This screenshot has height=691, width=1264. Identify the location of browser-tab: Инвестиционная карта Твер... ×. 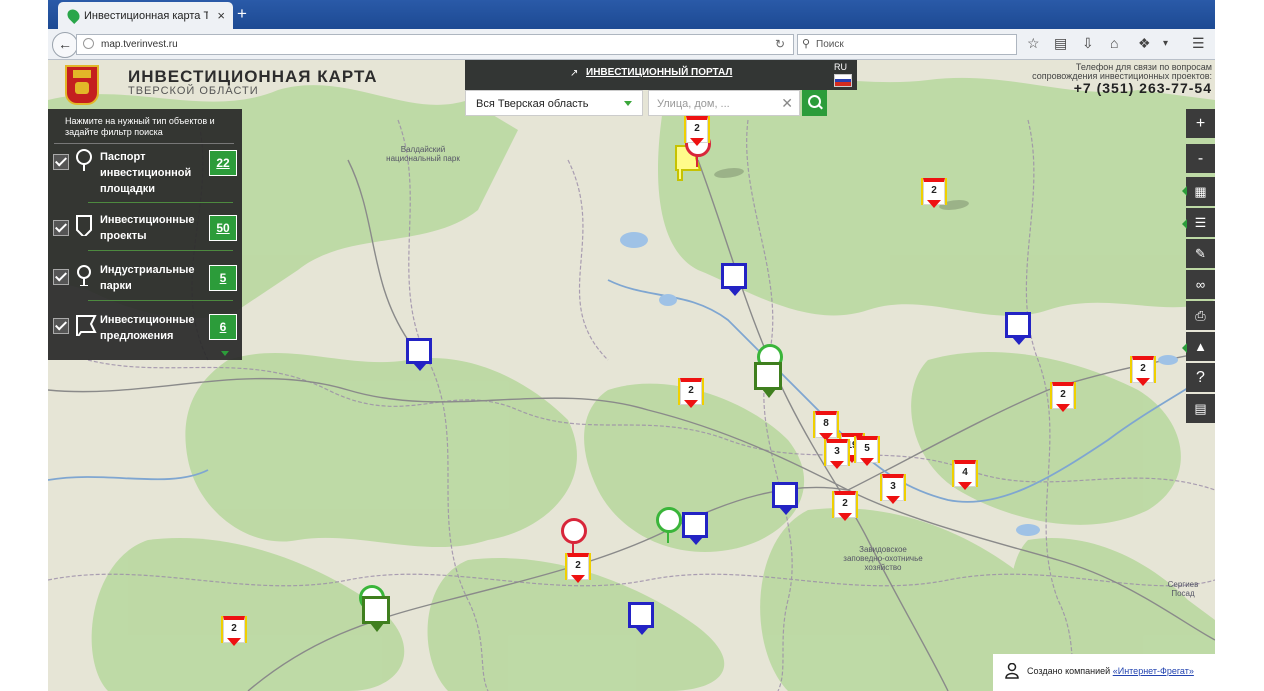
(145, 15).